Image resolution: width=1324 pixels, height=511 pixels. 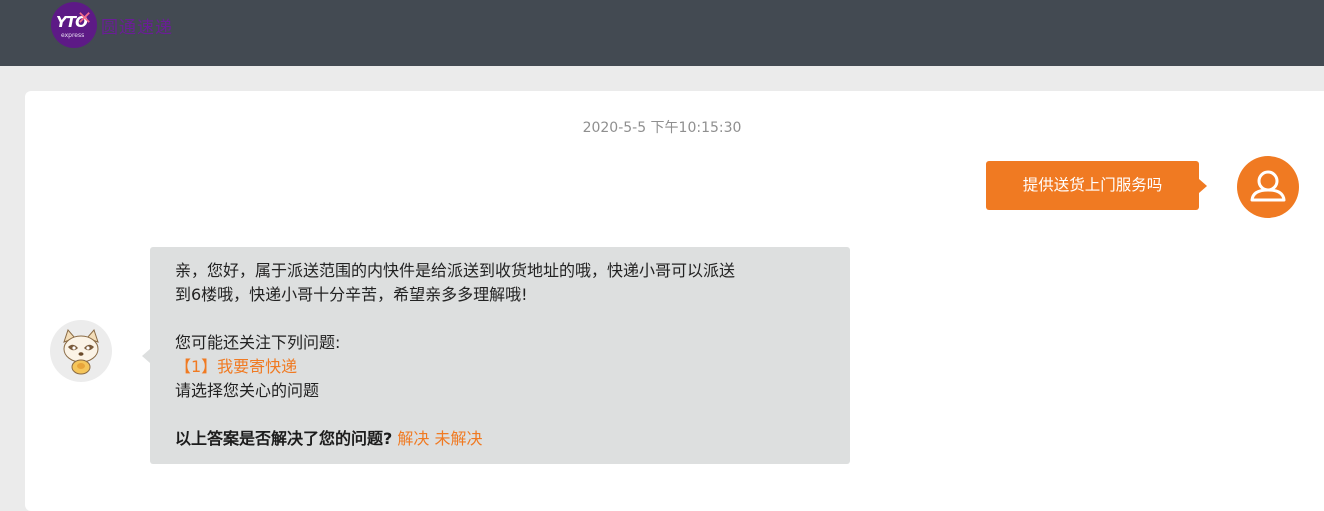 I want to click on bot-reply-line: 亲，您好，属于派送范围的内快件是给派送到收货地址的哦，快递小哥可以派送, so click(x=455, y=270).